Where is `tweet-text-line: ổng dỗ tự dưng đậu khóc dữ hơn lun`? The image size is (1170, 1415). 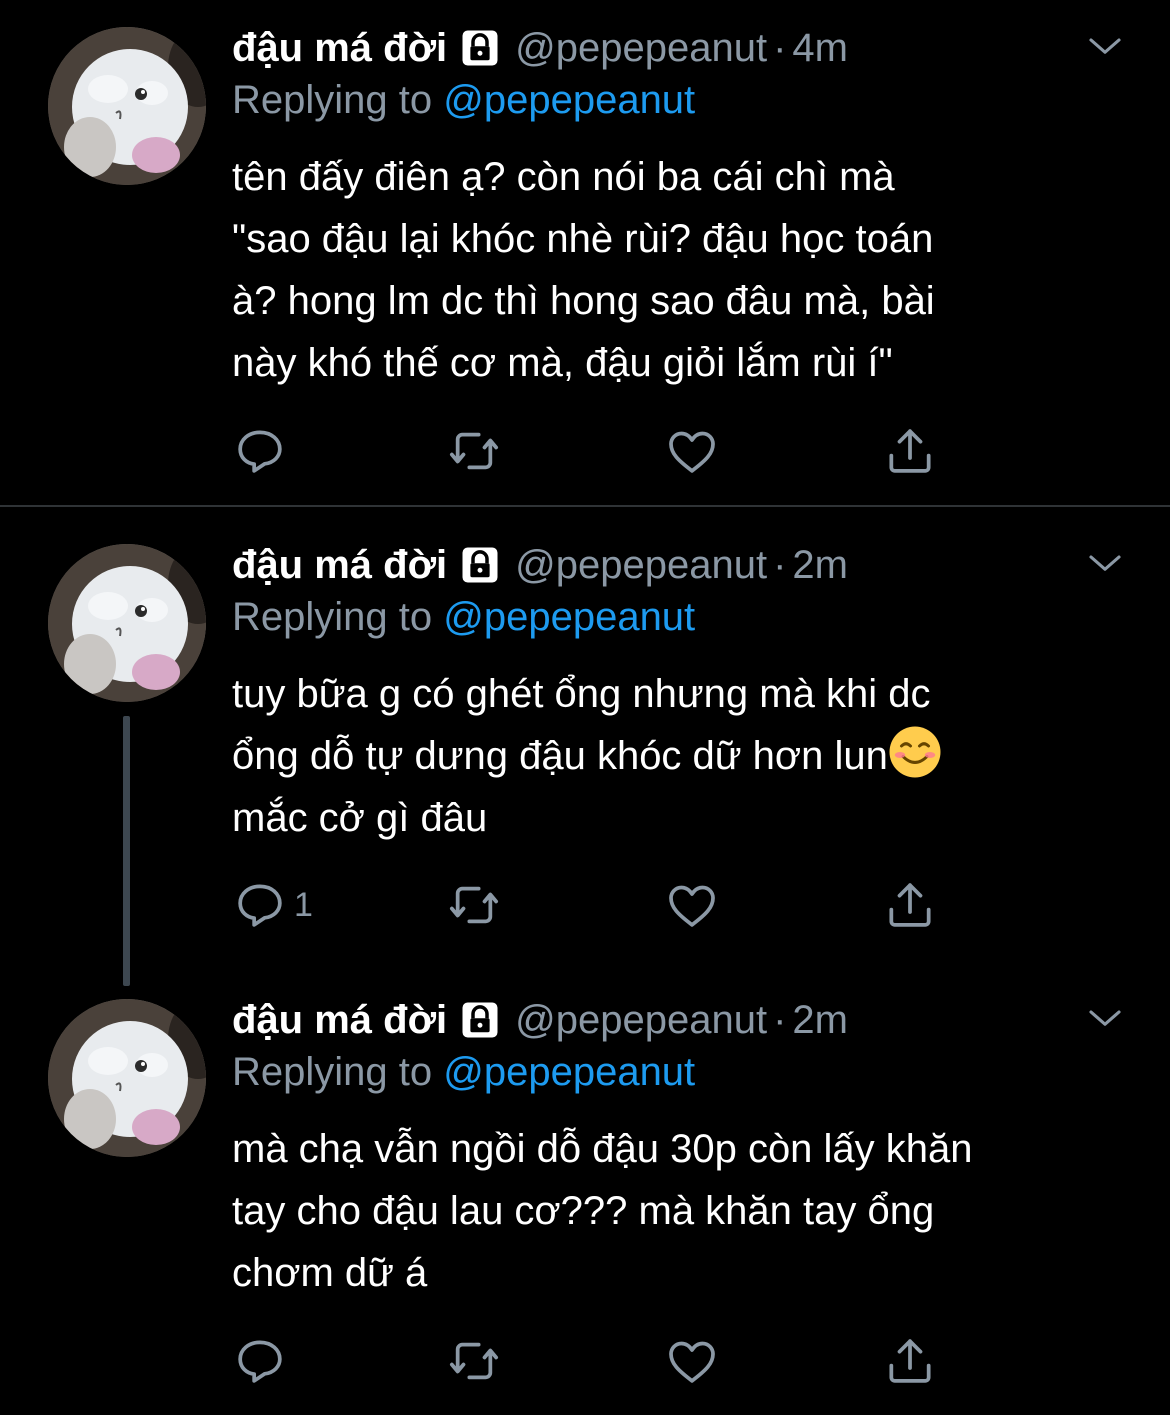
tweet-text-line: ổng dỗ tự dưng đậu khóc dữ hơn lun is located at coordinates (682, 756).